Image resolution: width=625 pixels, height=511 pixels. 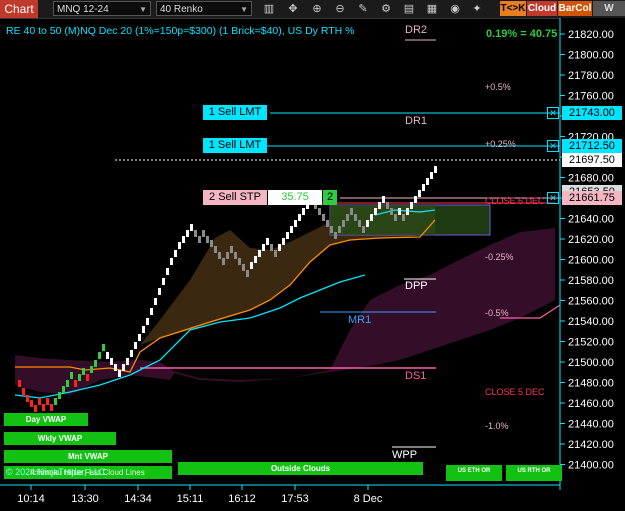 What do you see at coordinates (515, 392) in the screenshot?
I see `close5-label: CLOSE 5 DEC` at bounding box center [515, 392].